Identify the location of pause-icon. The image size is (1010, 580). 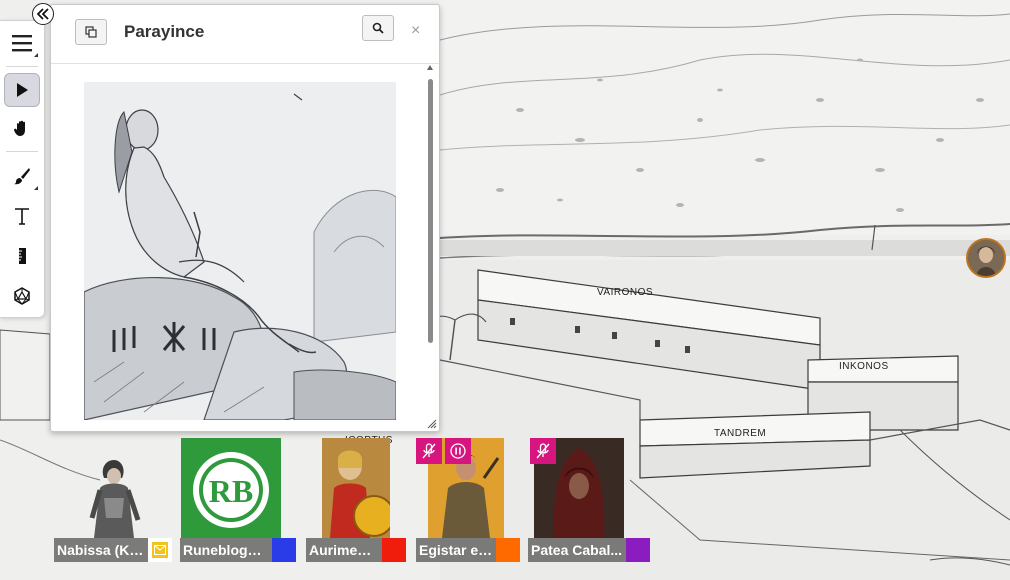
(458, 451).